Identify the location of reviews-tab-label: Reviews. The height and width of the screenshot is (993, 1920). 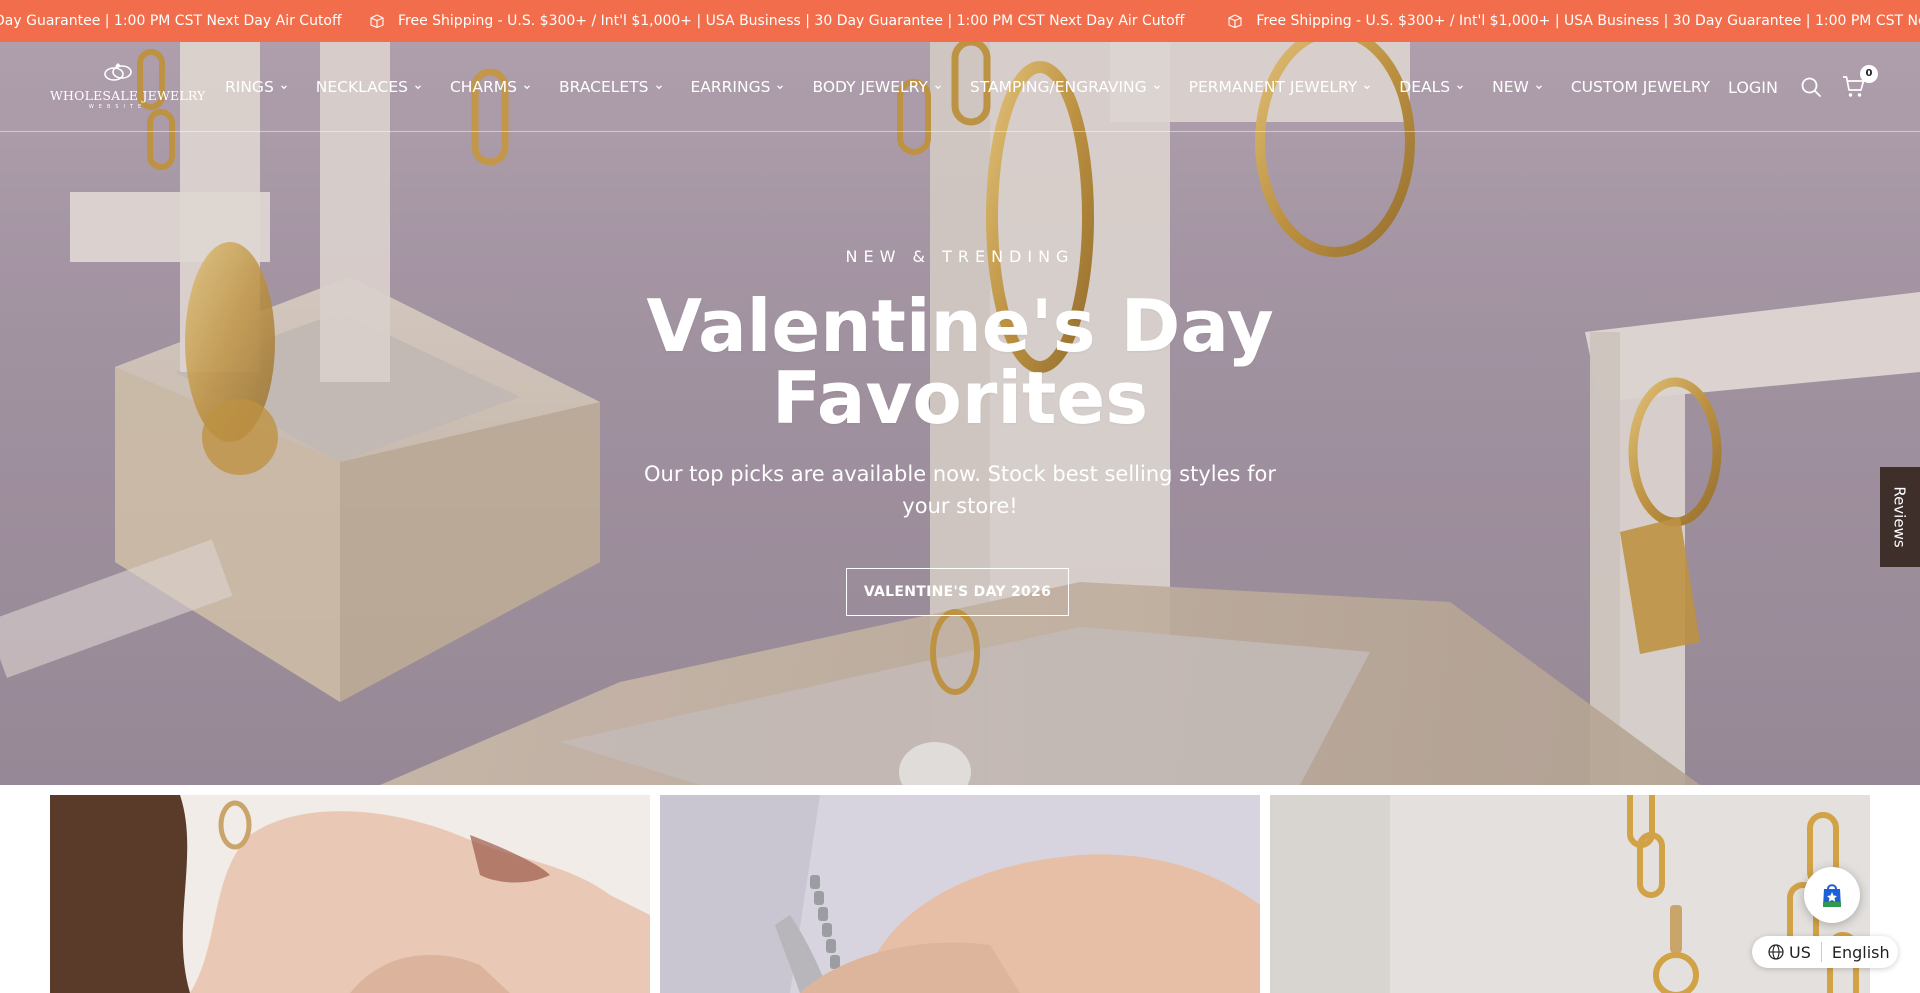
(1900, 517).